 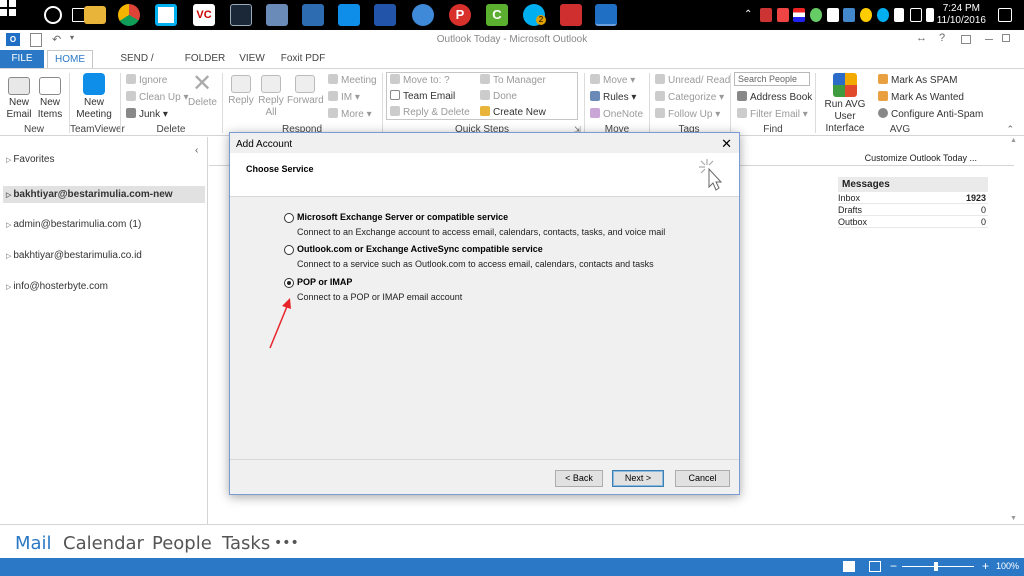 I want to click on teamviewer-icon, so click(x=349, y=15).